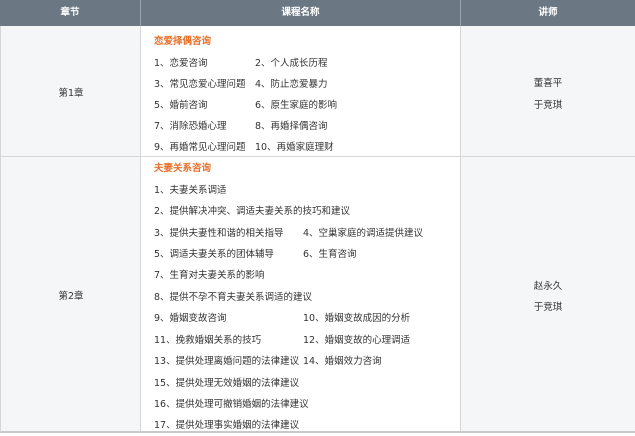  Describe the element at coordinates (363, 233) in the screenshot. I see `list-item: 4、空巢家庭的调适提供建议` at that location.